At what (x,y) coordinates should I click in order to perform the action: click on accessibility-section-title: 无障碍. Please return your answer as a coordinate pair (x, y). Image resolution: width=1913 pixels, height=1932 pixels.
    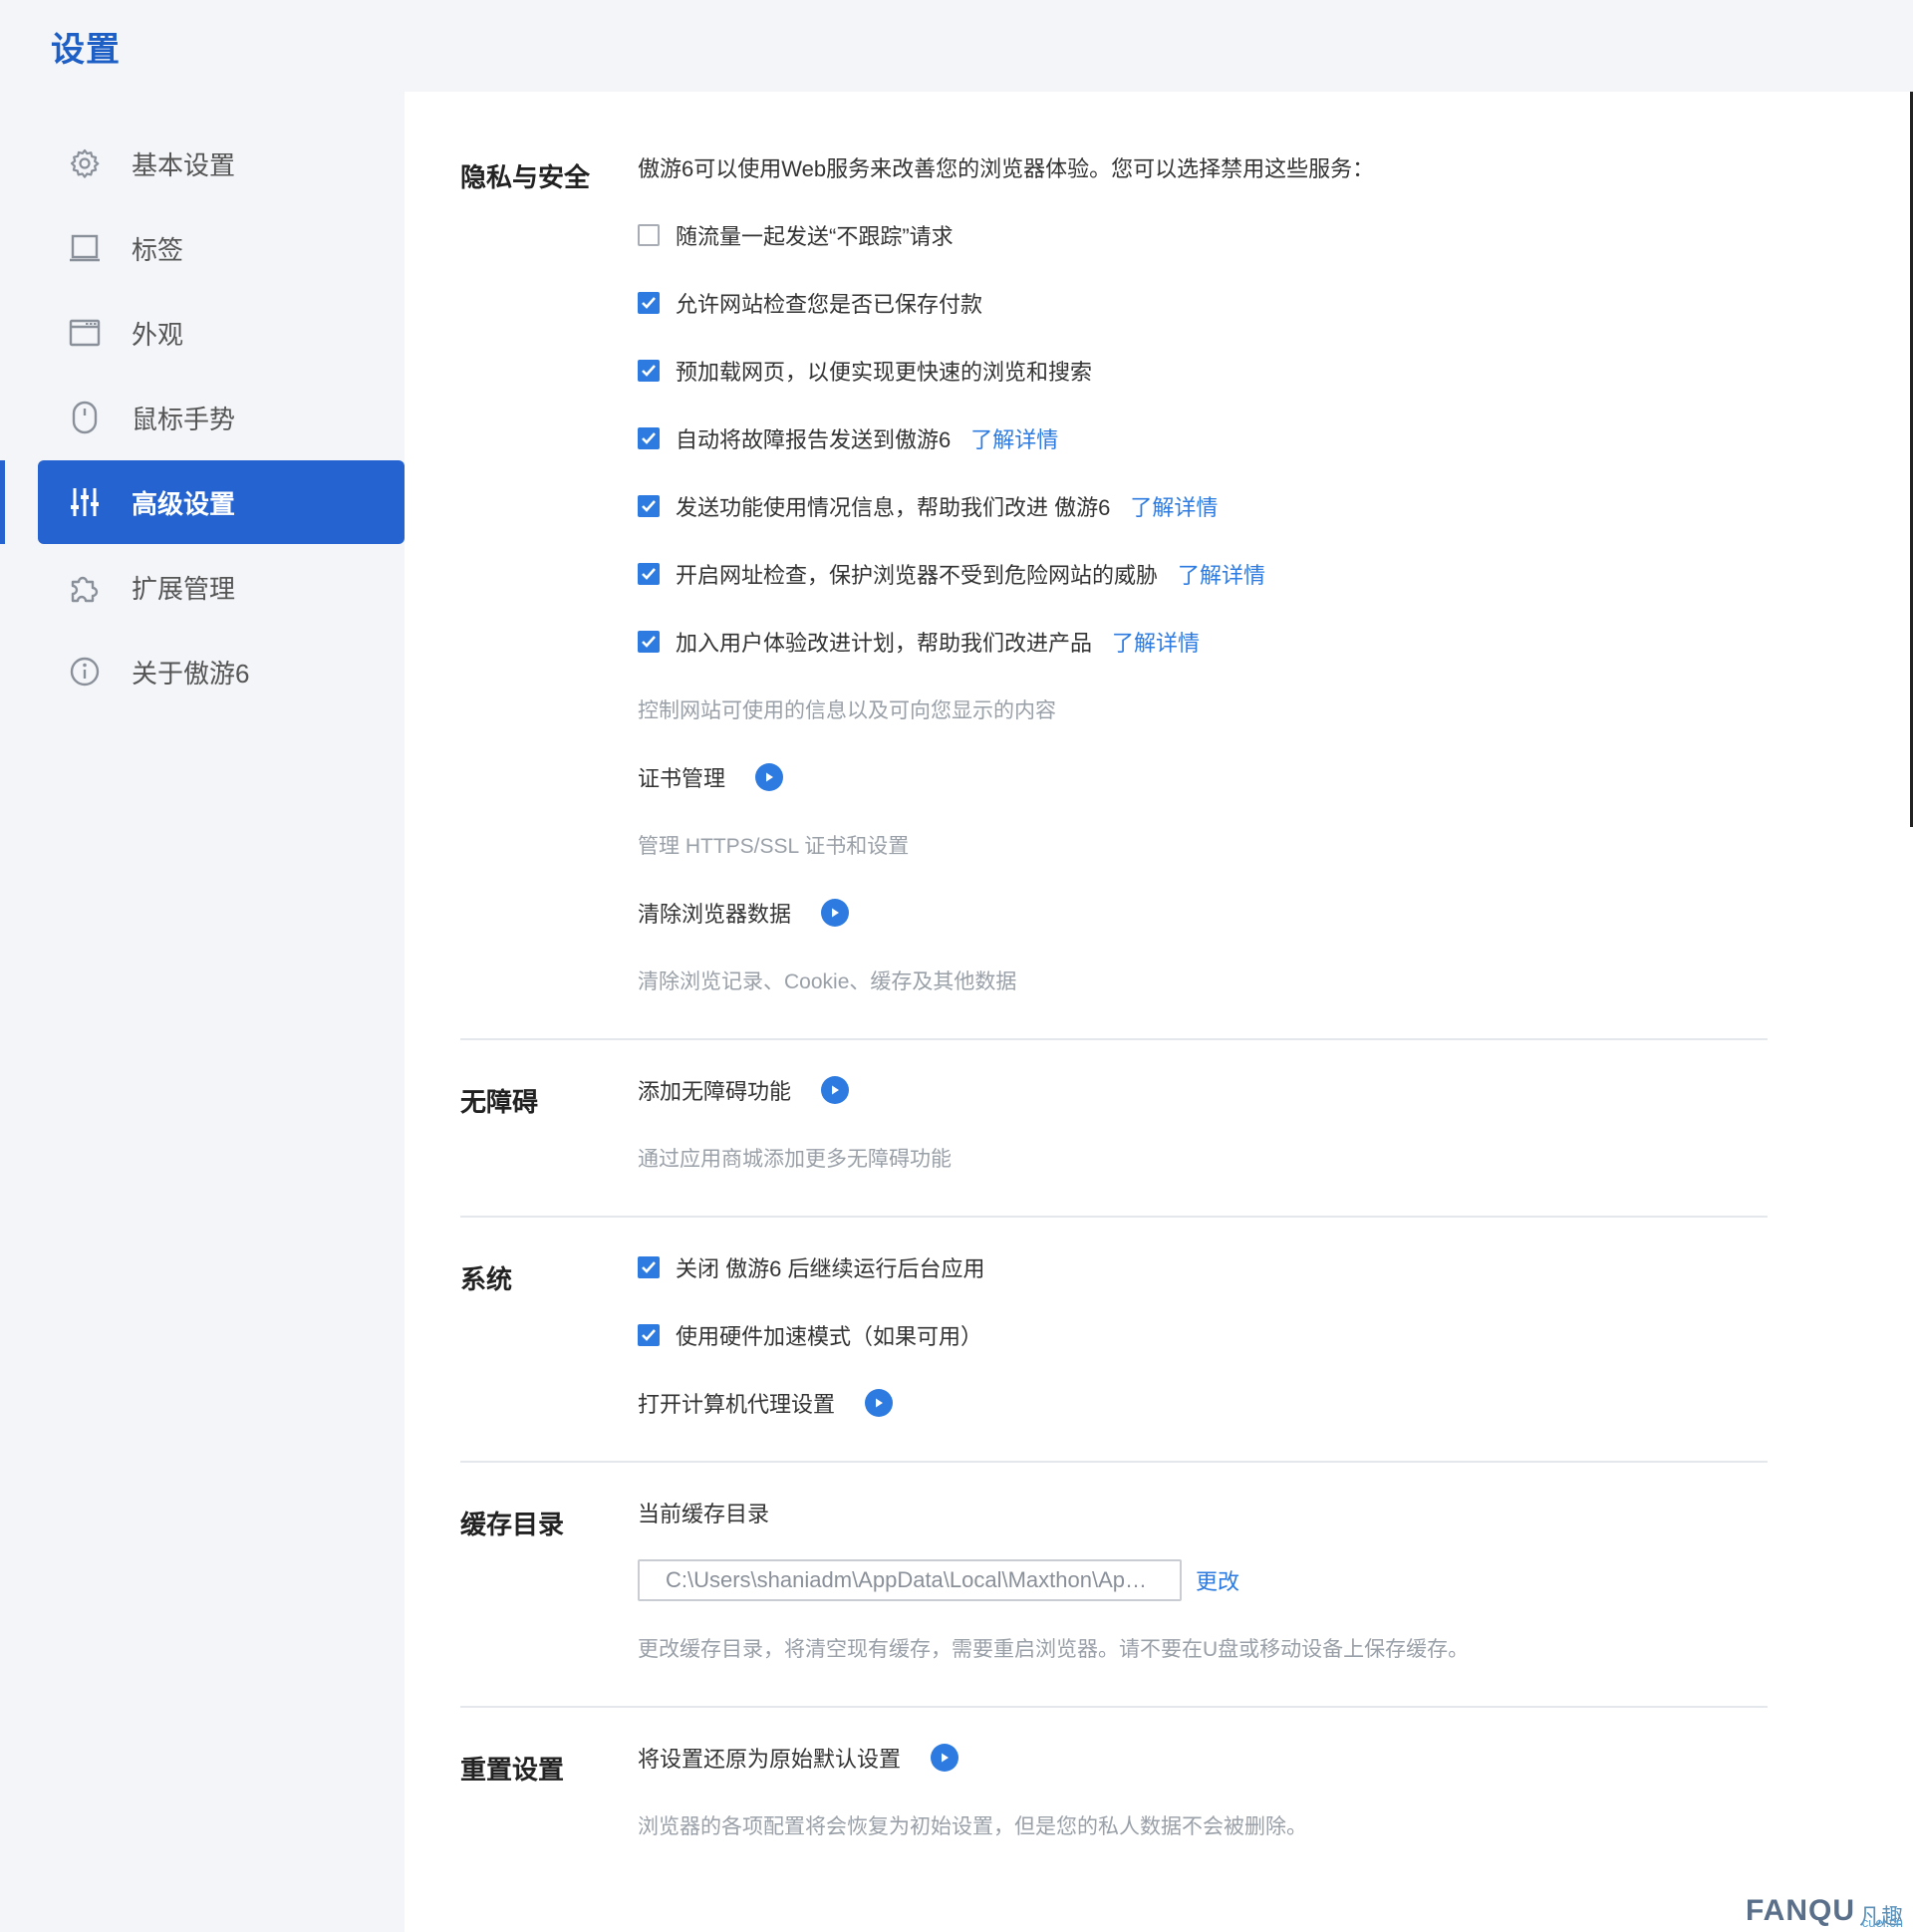
    Looking at the image, I should click on (499, 1102).